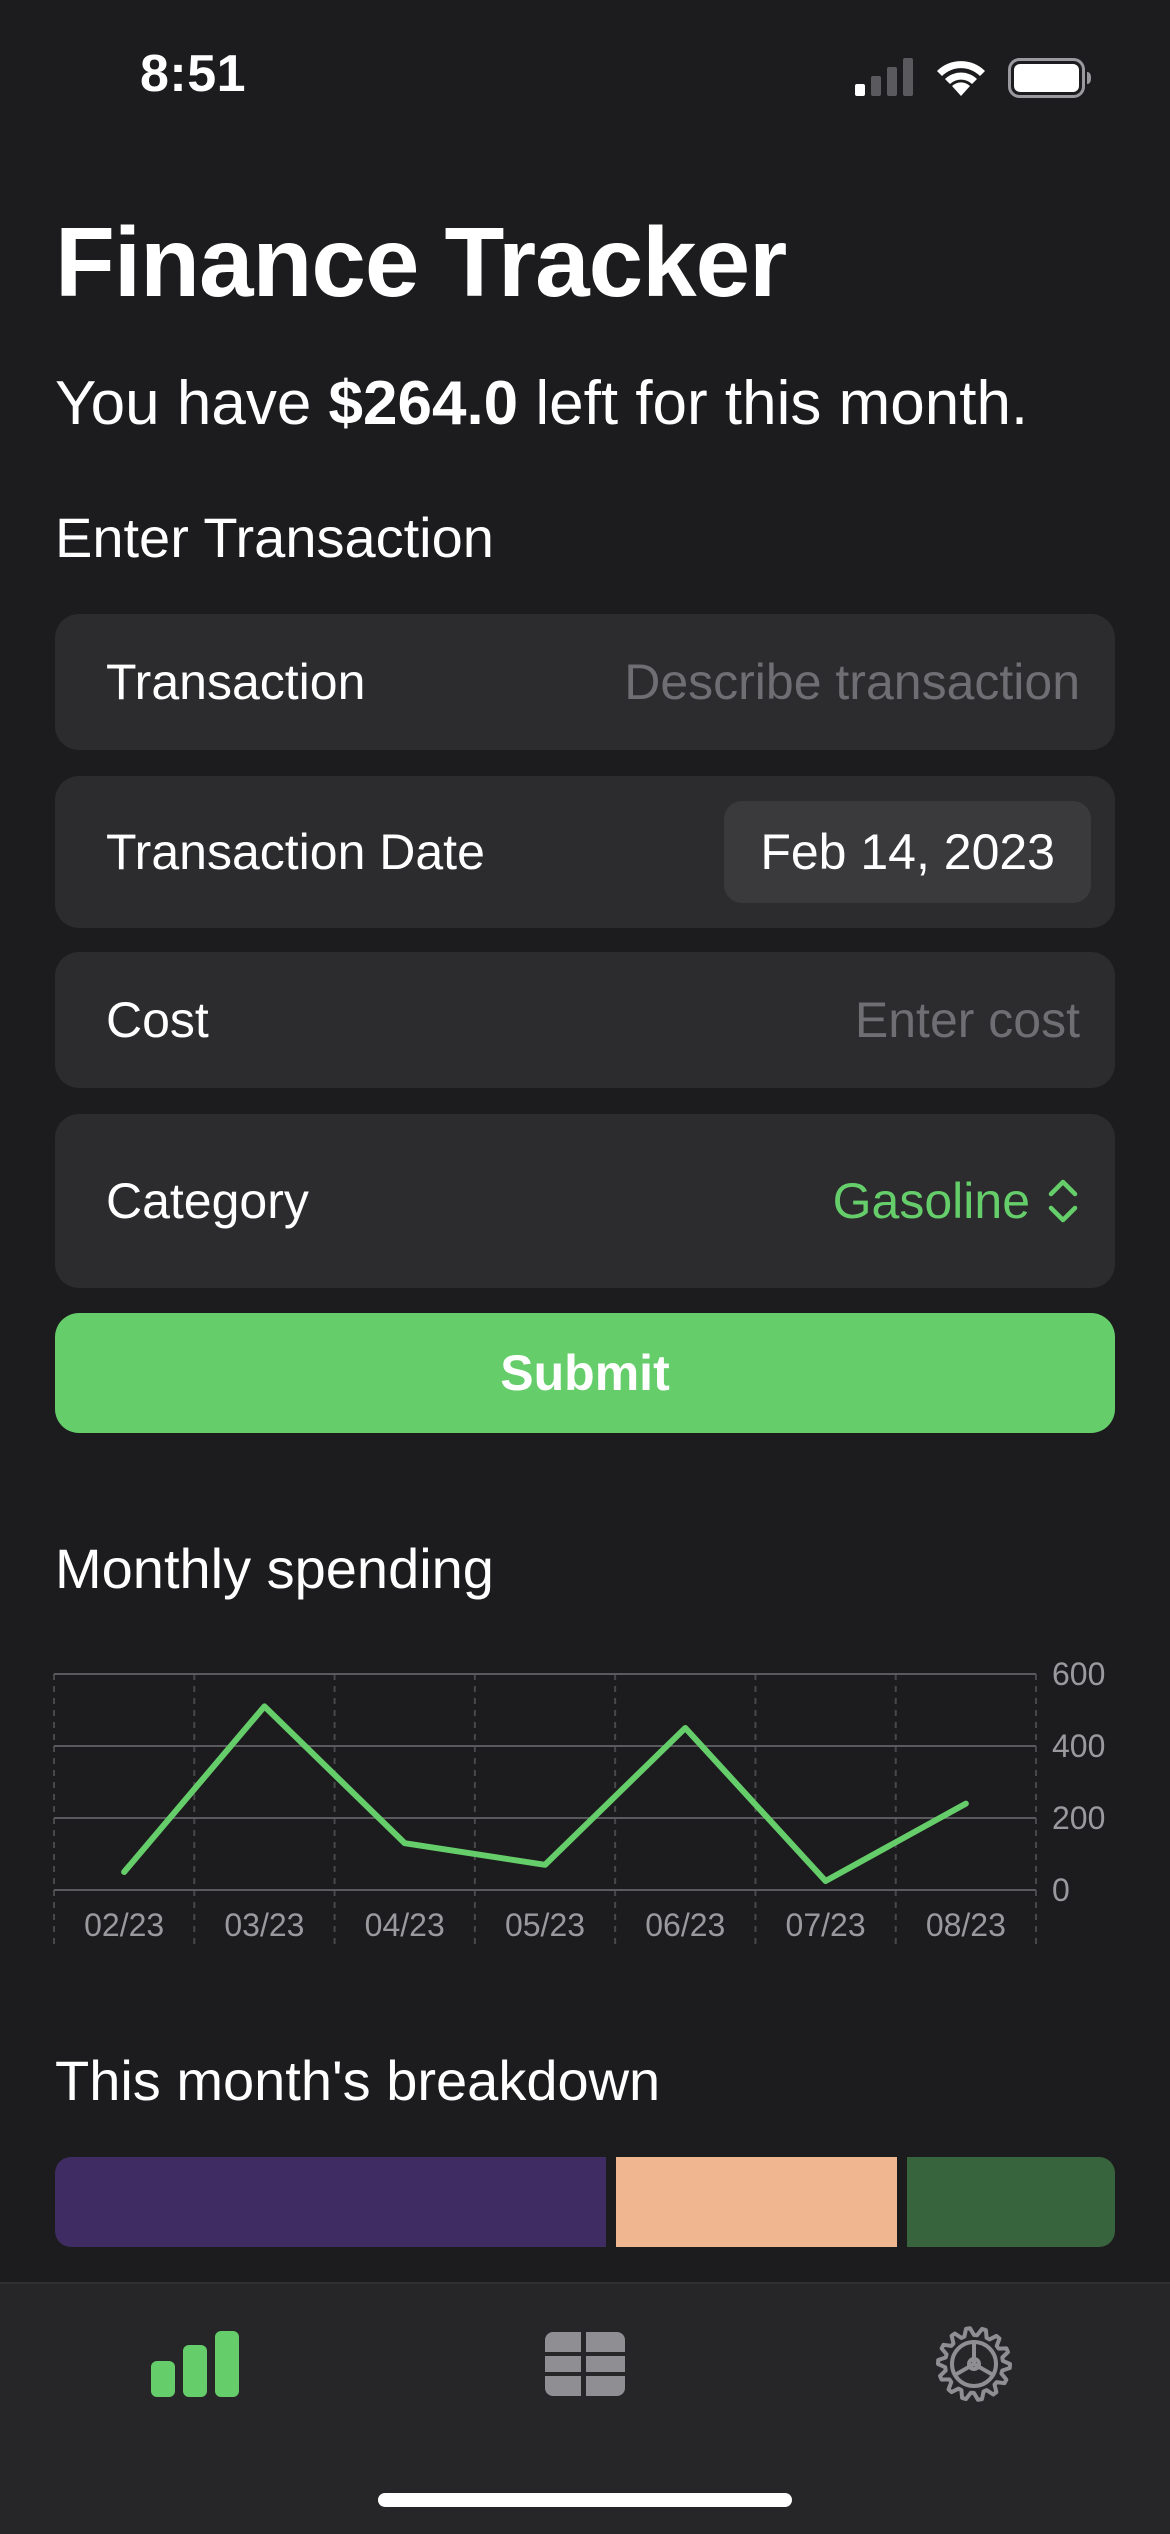 Image resolution: width=1170 pixels, height=2534 pixels. Describe the element at coordinates (800, 682) in the screenshot. I see `transaction-input` at that location.